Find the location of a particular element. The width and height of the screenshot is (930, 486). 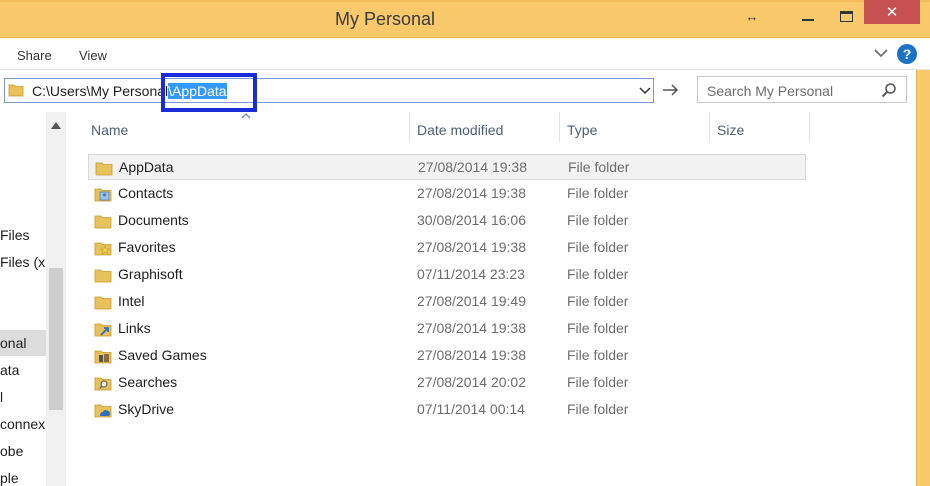

address-dropdown-chevron-icon is located at coordinates (645, 91).